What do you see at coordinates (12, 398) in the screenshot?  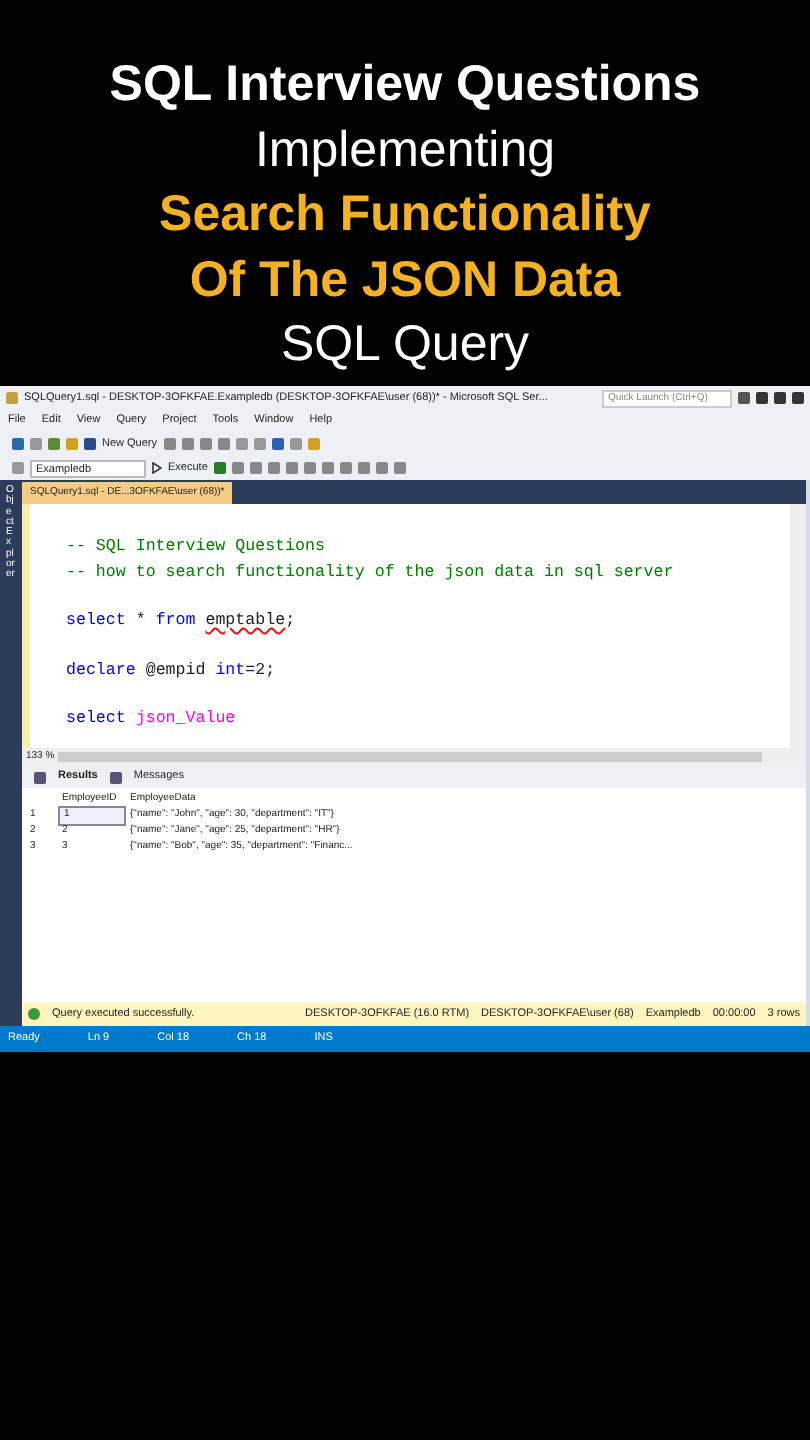 I see `app-icon` at bounding box center [12, 398].